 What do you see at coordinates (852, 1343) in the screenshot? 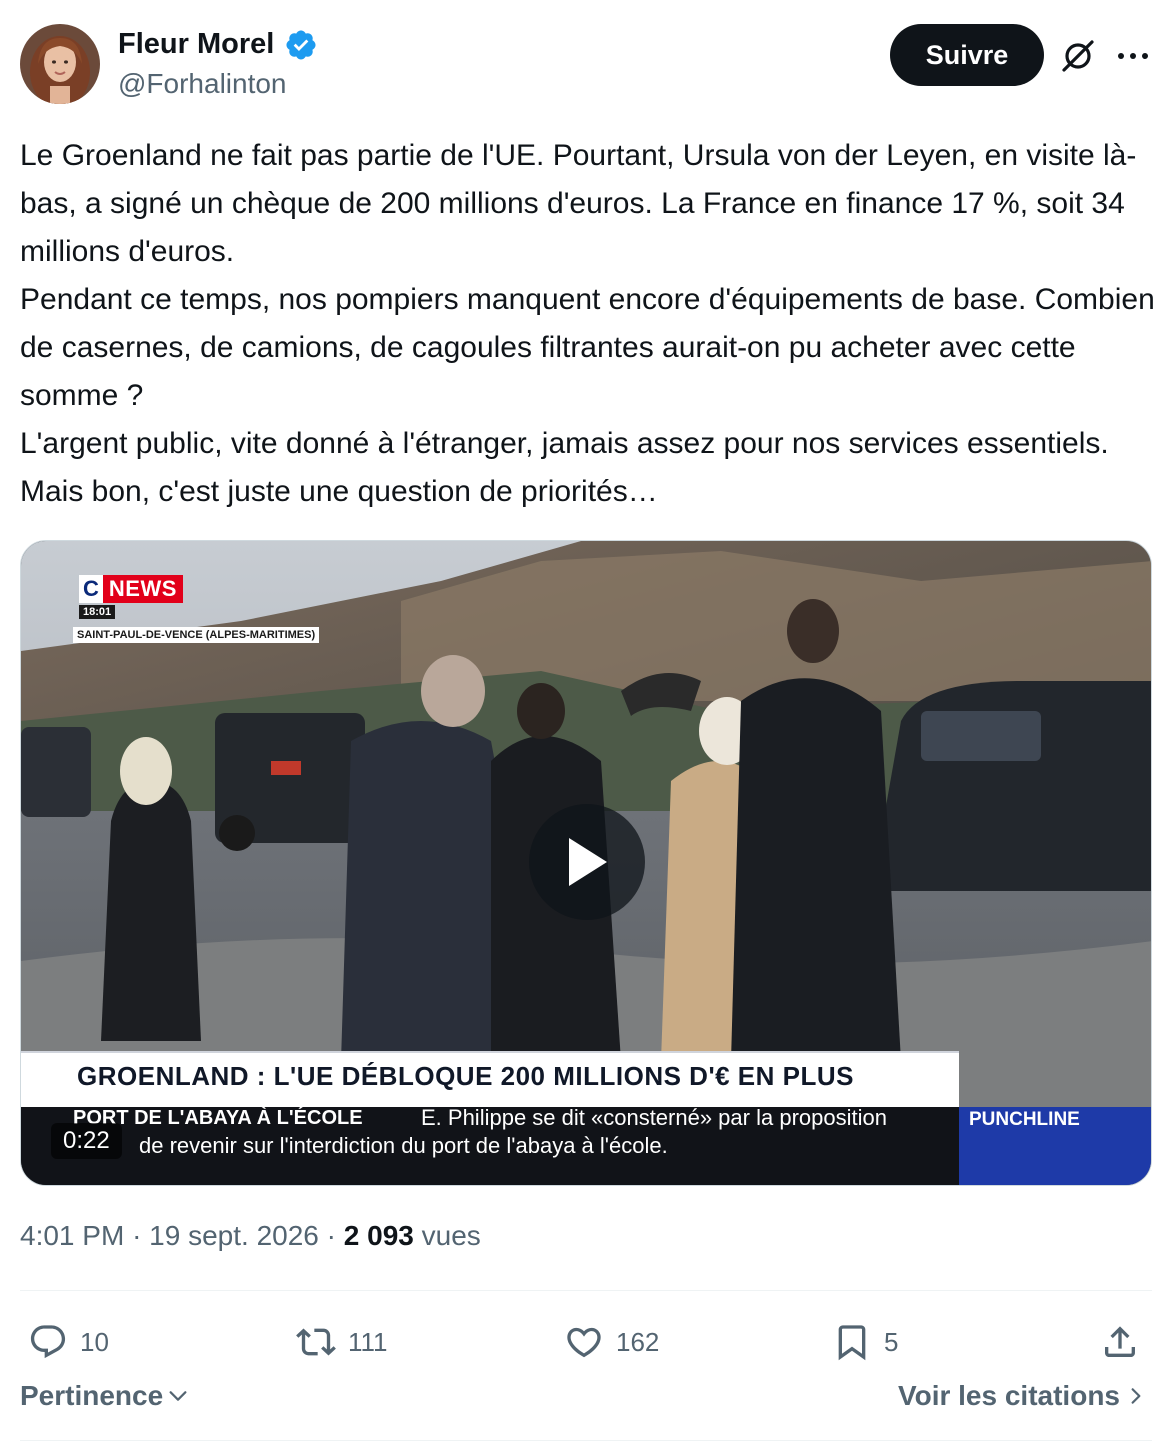
I see `bookmark-icon` at bounding box center [852, 1343].